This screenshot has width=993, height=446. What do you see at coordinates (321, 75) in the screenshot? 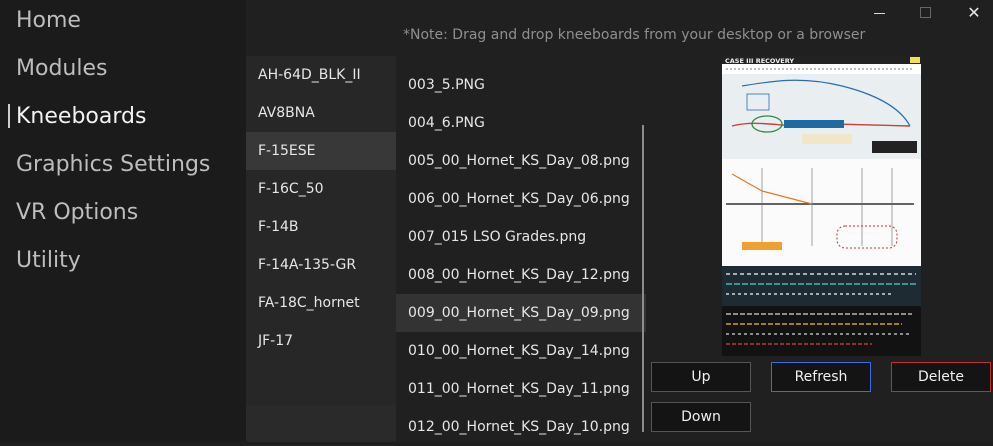
I see `module-item-ah-64d: AH-64D_BLK_II` at bounding box center [321, 75].